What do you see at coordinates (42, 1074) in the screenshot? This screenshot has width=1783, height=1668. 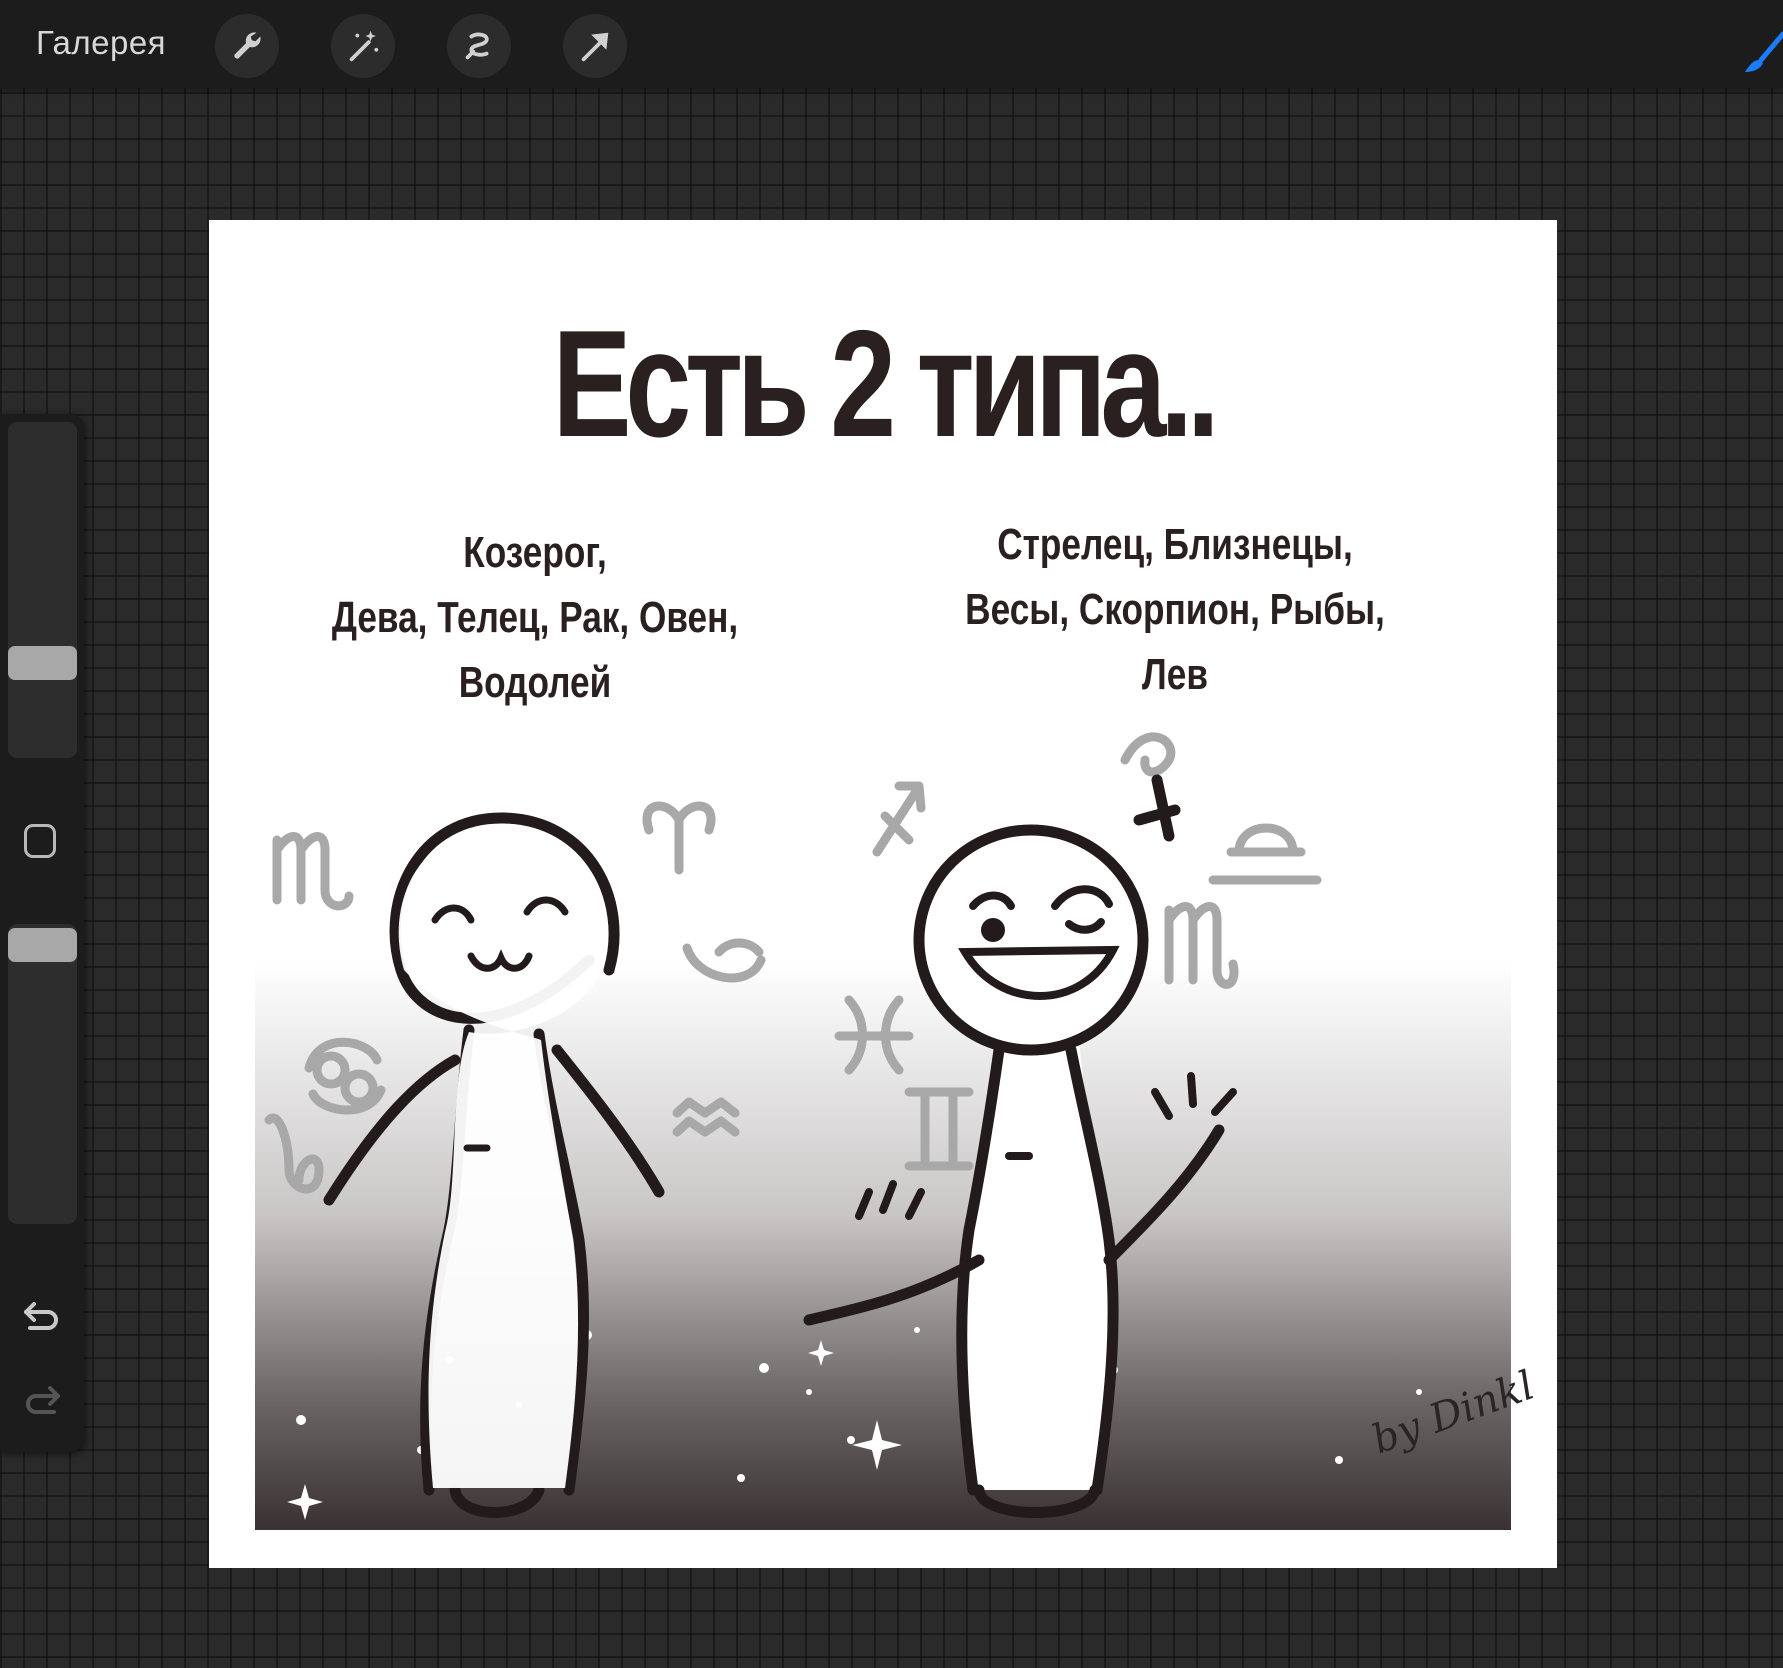 I see `opacity-slider` at bounding box center [42, 1074].